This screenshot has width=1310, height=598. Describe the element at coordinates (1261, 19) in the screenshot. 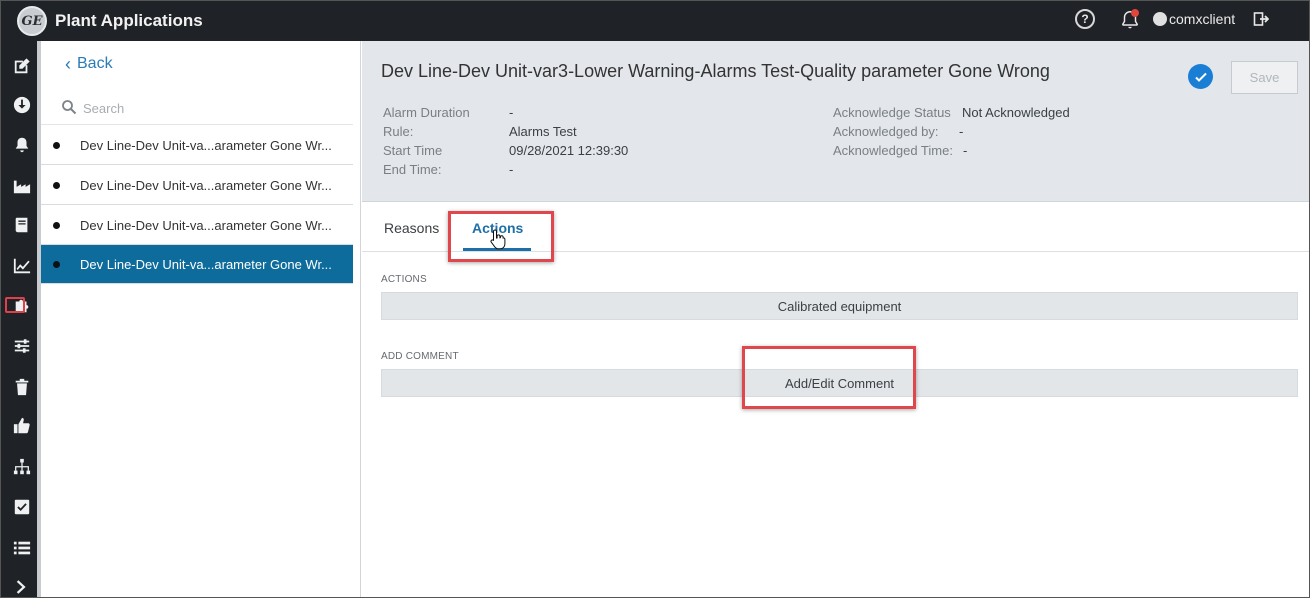

I see `logout-icon` at that location.